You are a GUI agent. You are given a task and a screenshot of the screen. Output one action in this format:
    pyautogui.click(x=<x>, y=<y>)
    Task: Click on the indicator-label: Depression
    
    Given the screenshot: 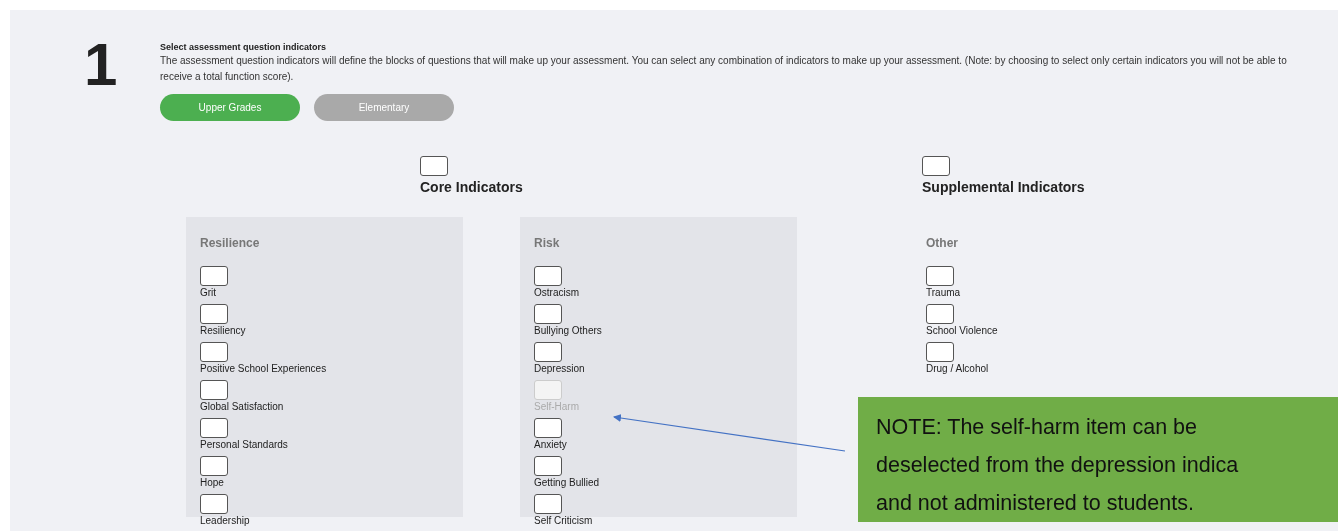 What is the action you would take?
    pyautogui.click(x=560, y=369)
    